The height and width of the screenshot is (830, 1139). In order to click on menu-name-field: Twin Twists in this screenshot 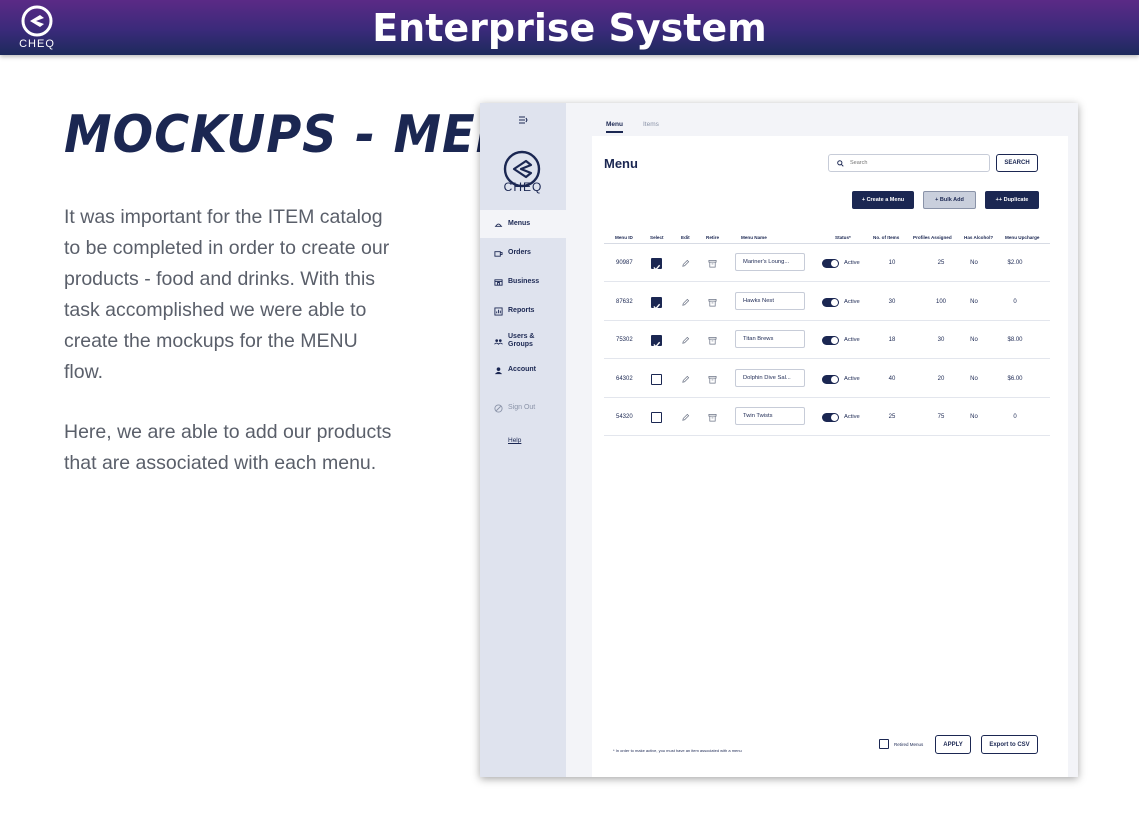, I will do `click(770, 416)`.